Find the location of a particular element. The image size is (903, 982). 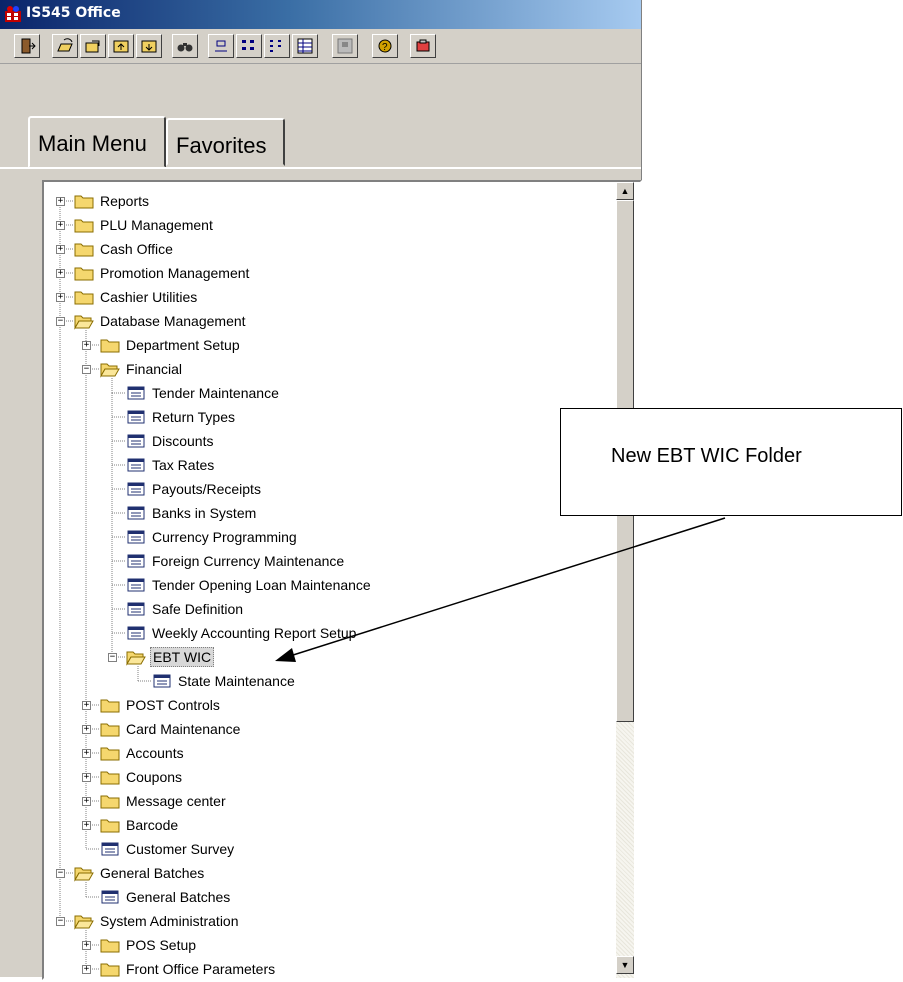

tree-item-weekly-accounting-report-setup: Weekly Accounting Report Setup is located at coordinates (242, 633).